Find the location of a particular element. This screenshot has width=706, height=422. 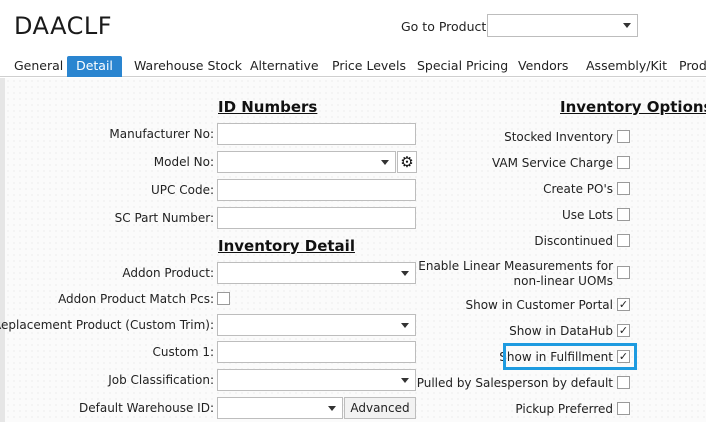

tab-detail: Detail is located at coordinates (94, 66).